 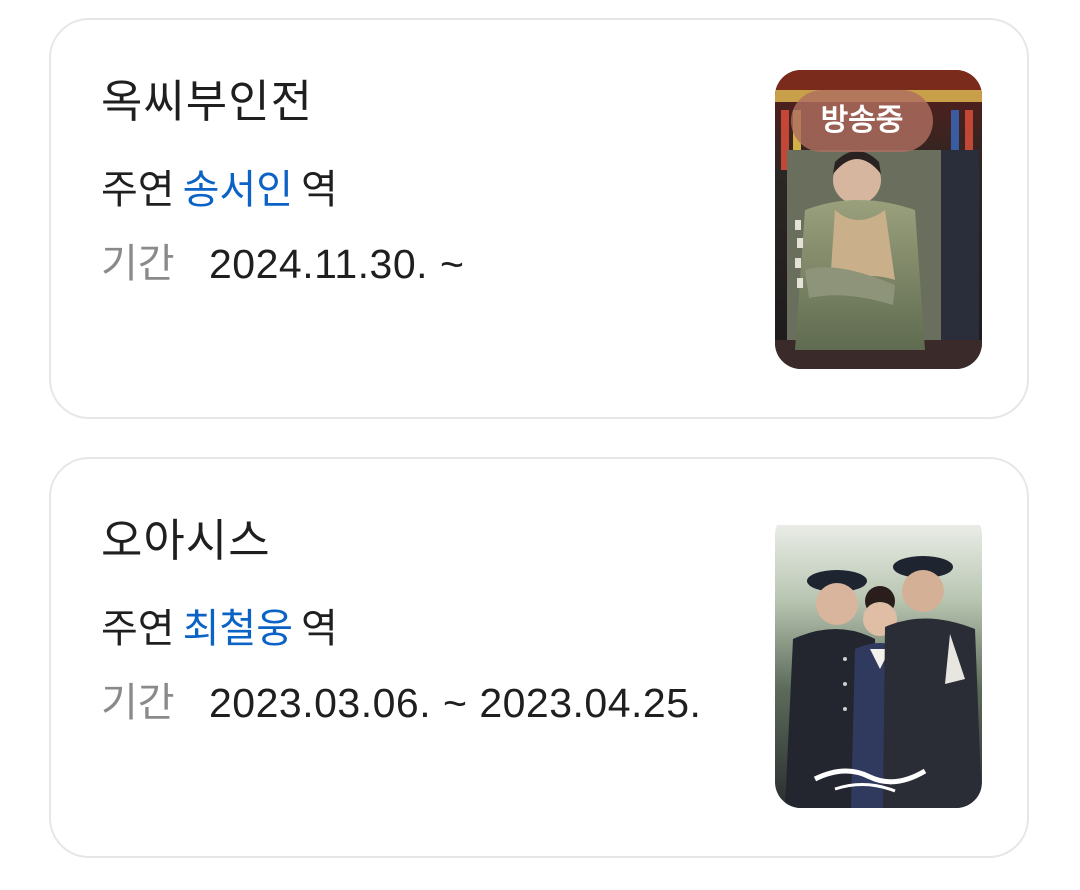 What do you see at coordinates (238, 190) in the screenshot?
I see `actor-link: 송서인` at bounding box center [238, 190].